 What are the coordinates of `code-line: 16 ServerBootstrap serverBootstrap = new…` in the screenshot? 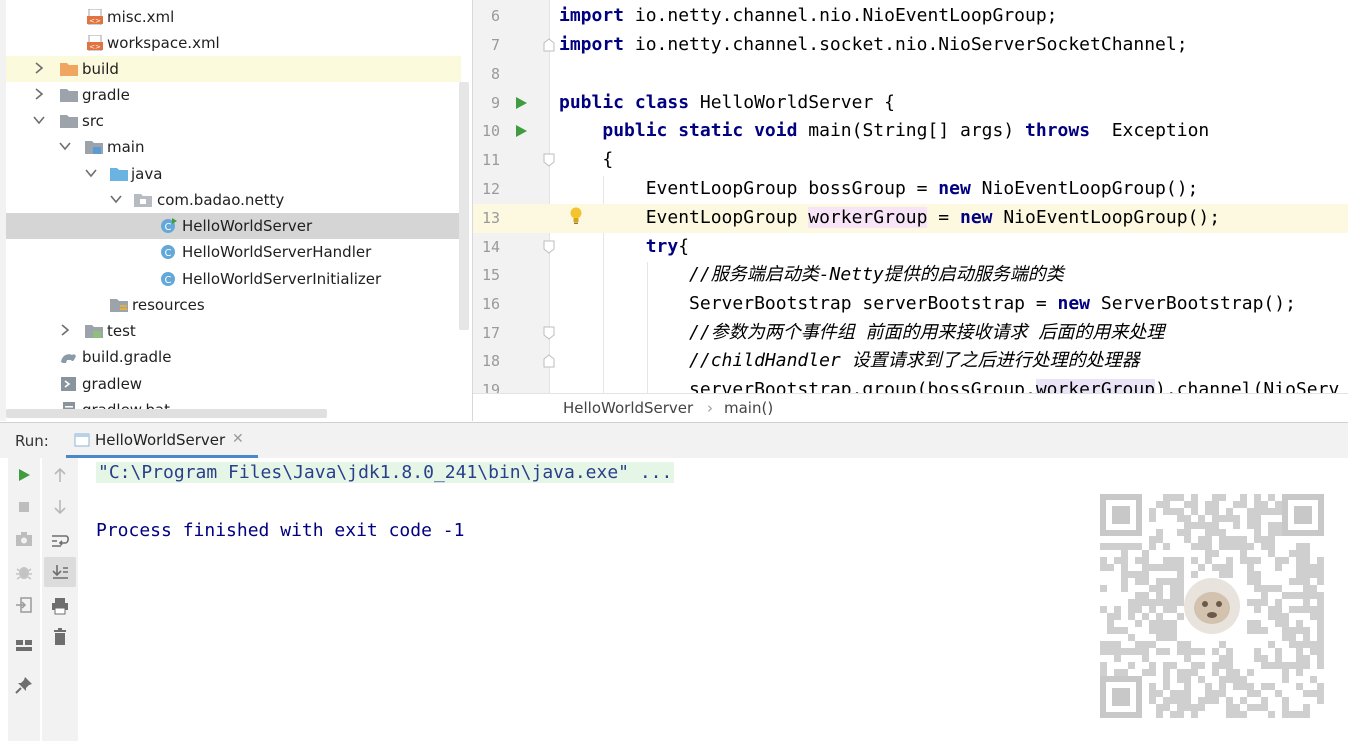 It's located at (910, 304).